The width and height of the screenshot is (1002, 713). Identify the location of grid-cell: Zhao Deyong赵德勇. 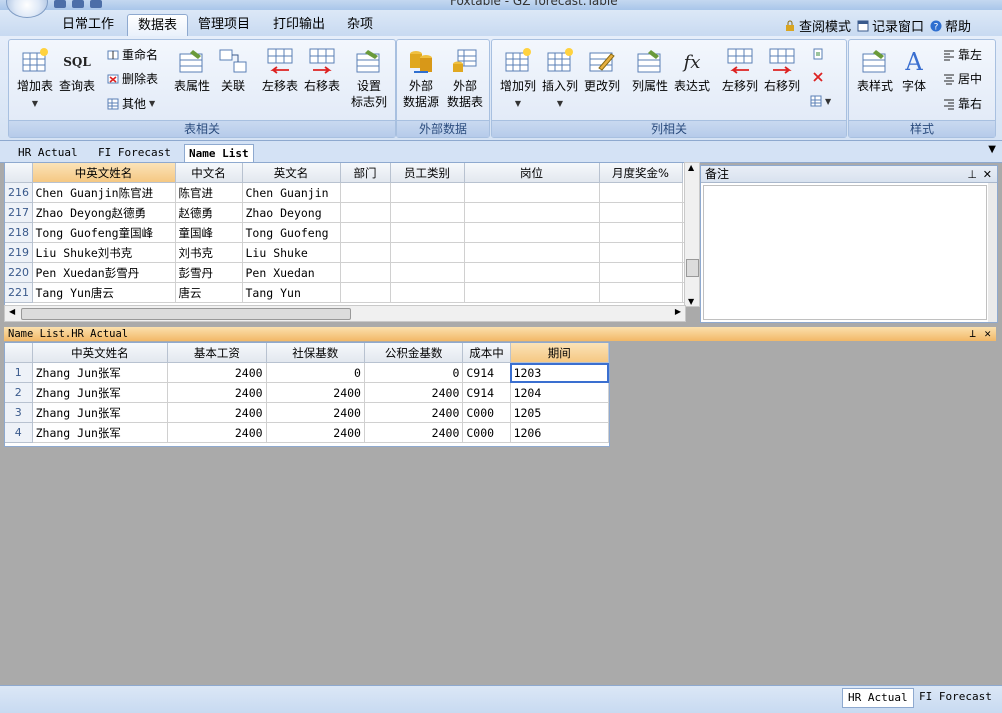
(104, 212).